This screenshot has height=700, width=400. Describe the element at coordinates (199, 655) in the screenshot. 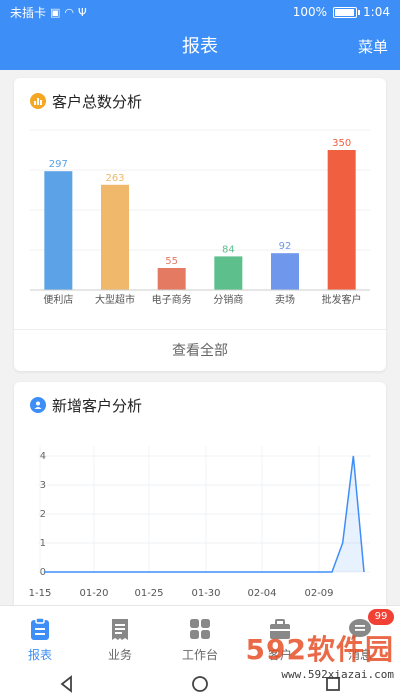

I see `tab-workbench-label: 工作台` at that location.